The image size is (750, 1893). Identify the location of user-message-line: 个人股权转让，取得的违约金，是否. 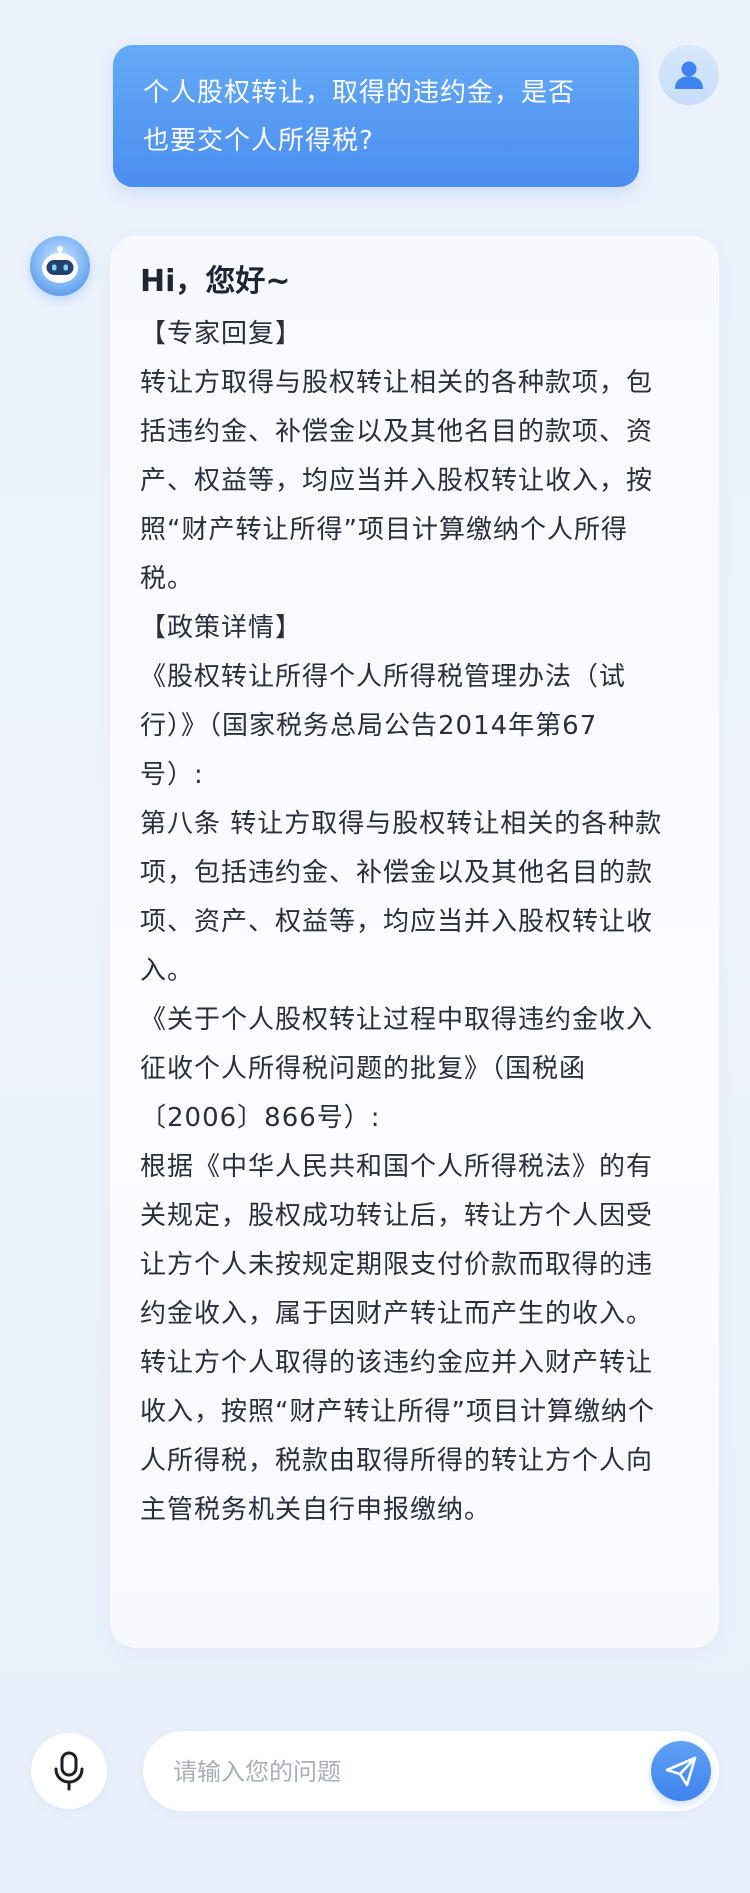
(359, 93).